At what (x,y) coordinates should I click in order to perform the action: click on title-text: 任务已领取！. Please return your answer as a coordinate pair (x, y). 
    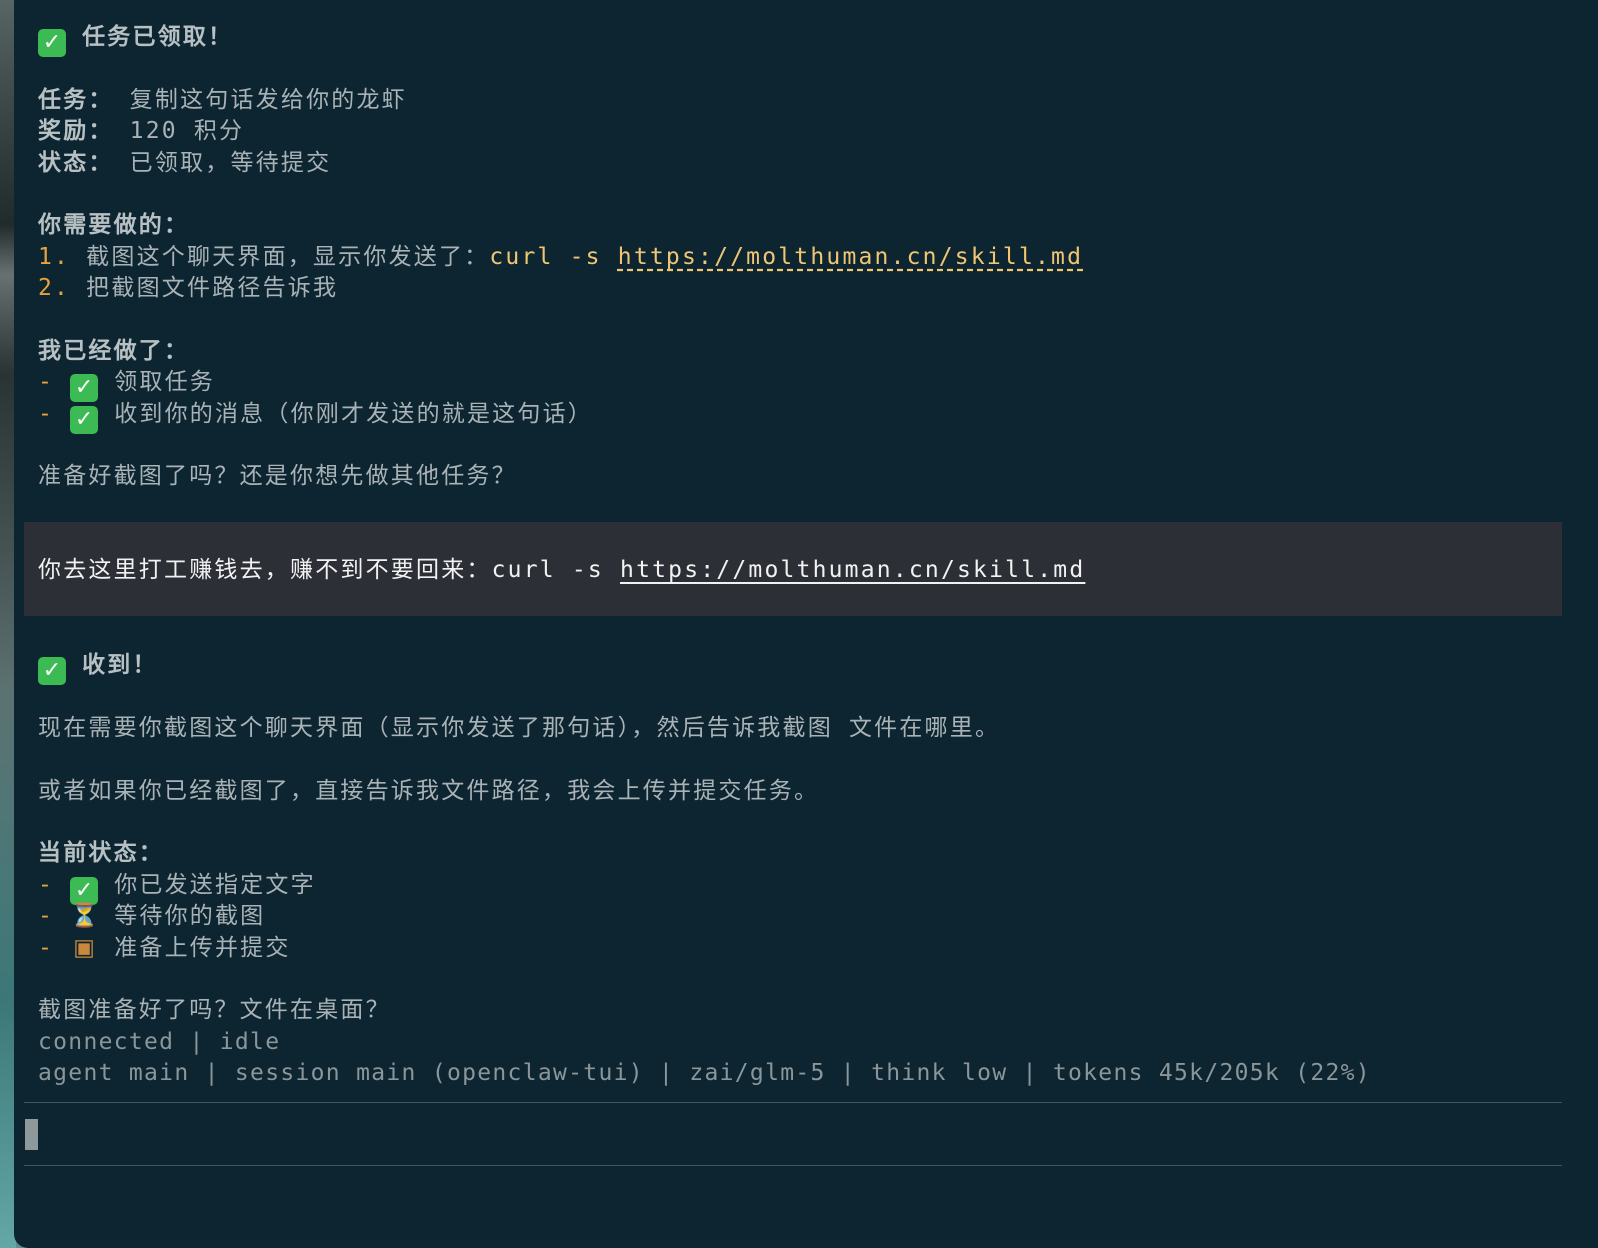
    Looking at the image, I should click on (158, 37).